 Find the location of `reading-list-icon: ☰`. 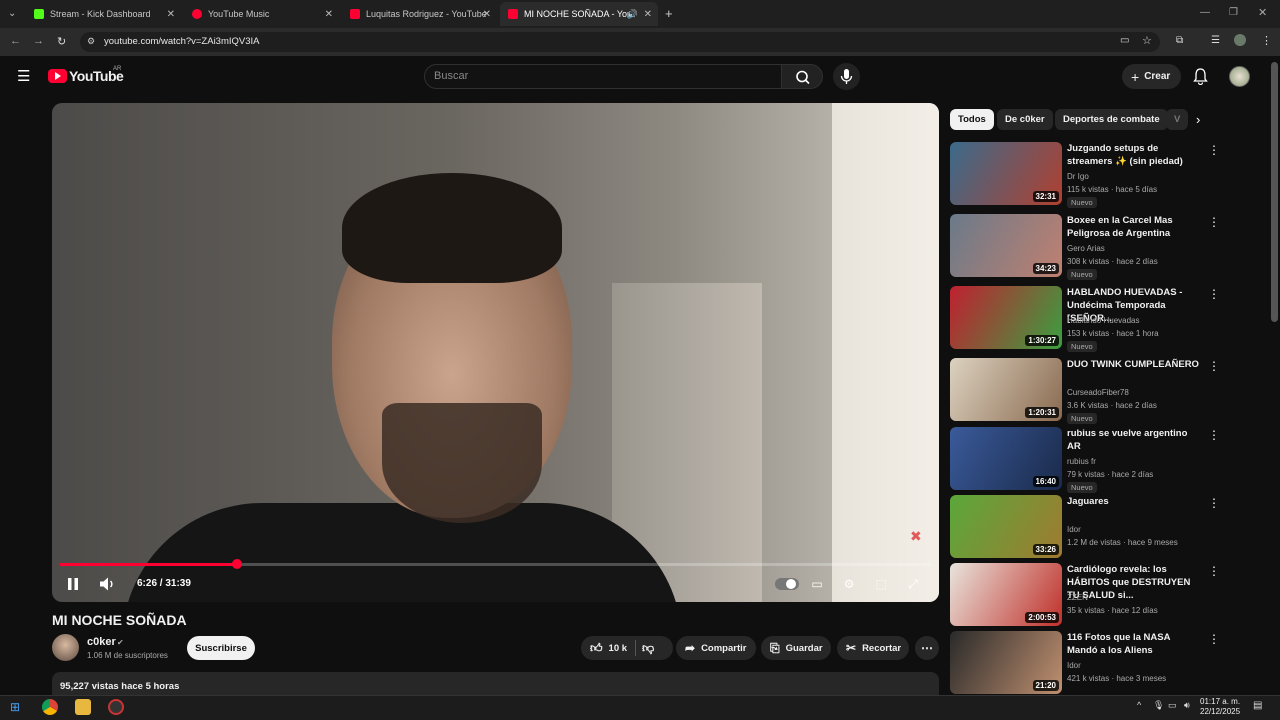

reading-list-icon: ☰ is located at coordinates (1215, 40).